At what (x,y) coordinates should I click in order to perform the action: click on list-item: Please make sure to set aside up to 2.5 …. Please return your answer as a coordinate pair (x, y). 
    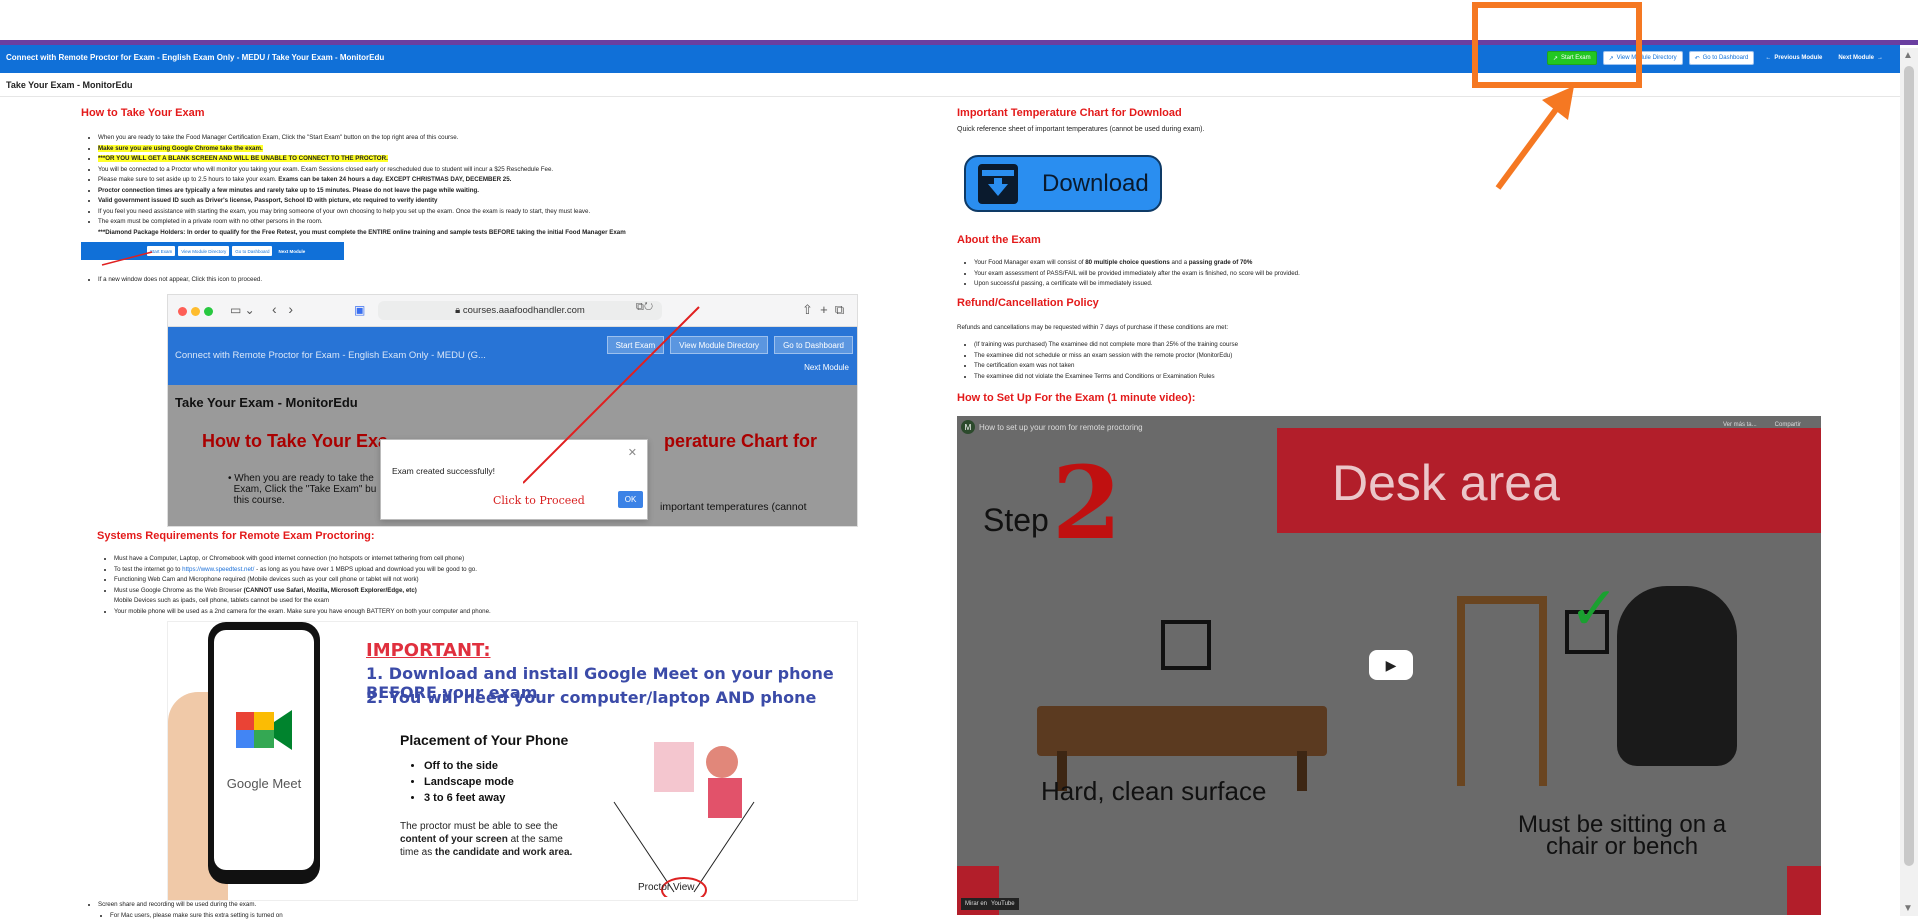
    Looking at the image, I should click on (491, 180).